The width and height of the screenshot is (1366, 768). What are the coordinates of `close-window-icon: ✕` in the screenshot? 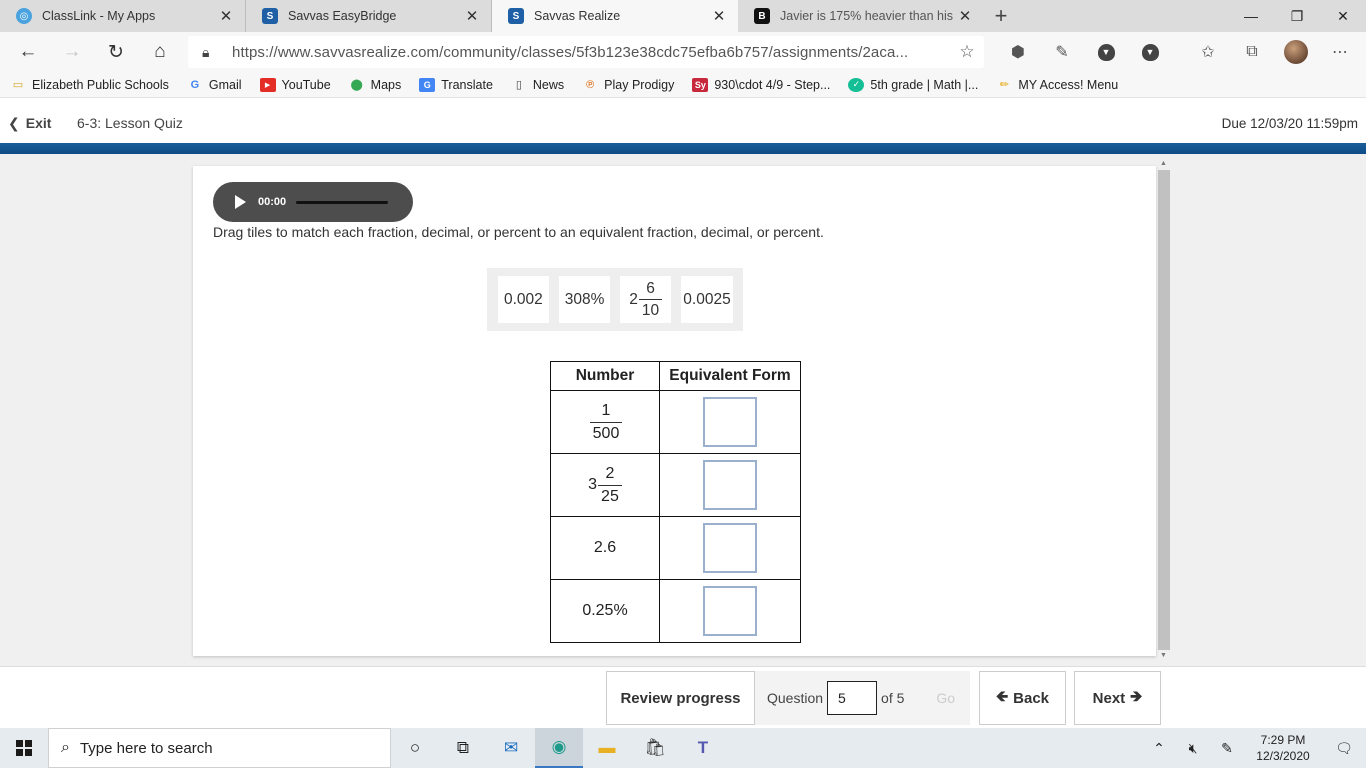 It's located at (1343, 16).